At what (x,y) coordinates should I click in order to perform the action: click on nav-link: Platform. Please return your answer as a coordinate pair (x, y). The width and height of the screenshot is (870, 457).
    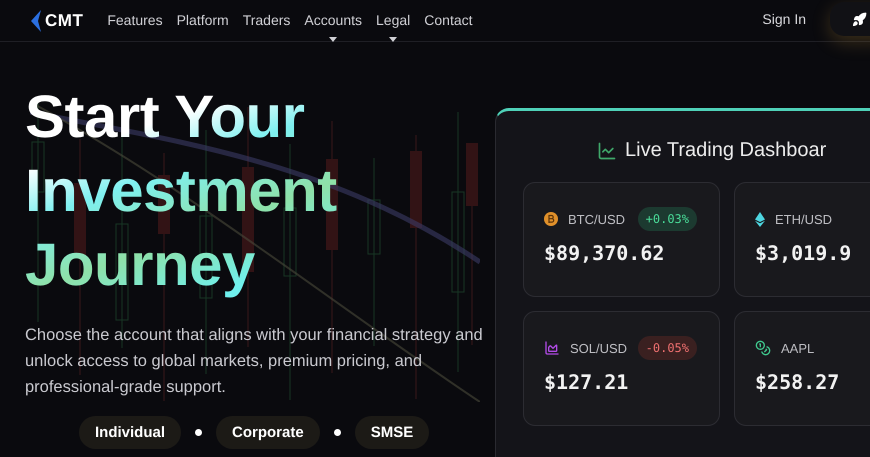
    Looking at the image, I should click on (202, 27).